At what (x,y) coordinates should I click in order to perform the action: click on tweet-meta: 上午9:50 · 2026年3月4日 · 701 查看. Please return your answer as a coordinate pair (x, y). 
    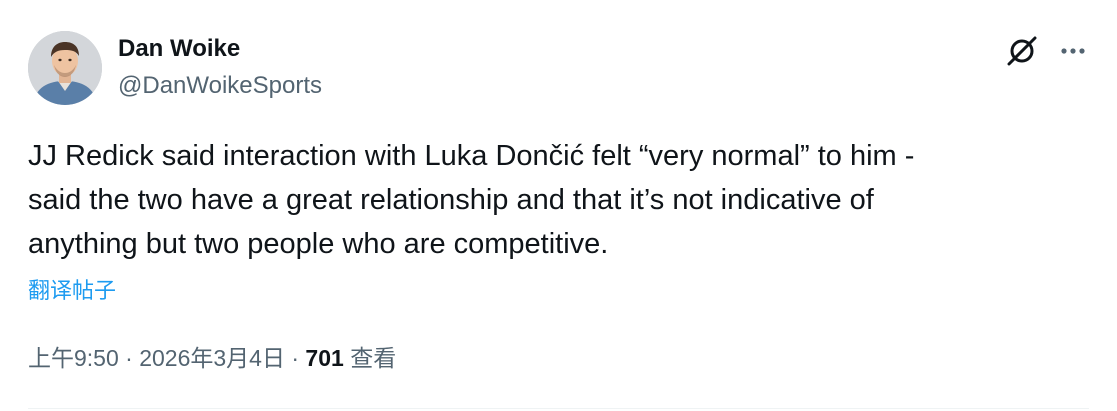
    Looking at the image, I should click on (212, 358).